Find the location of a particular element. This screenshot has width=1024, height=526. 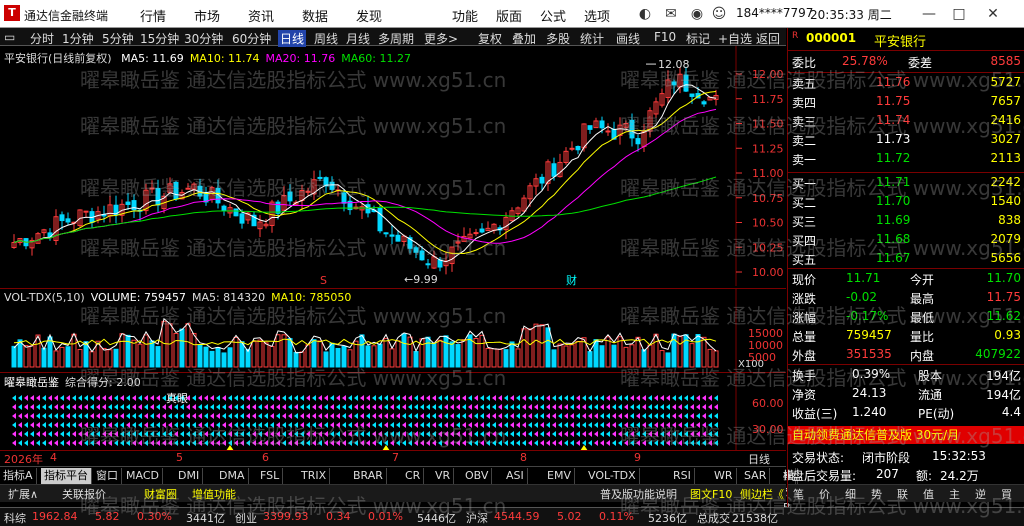

order-row: 卖一 11.72 2113 is located at coordinates (906, 159).